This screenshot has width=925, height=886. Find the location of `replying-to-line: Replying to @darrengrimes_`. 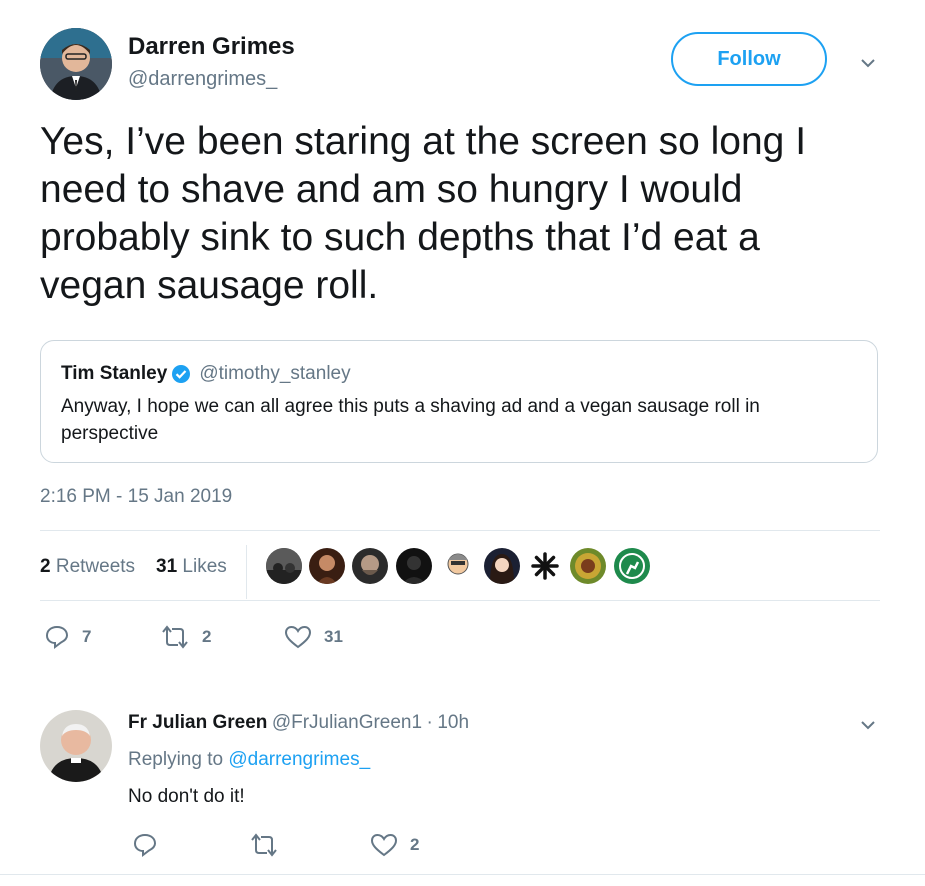

replying-to-line: Replying to @darrengrimes_ is located at coordinates (249, 760).